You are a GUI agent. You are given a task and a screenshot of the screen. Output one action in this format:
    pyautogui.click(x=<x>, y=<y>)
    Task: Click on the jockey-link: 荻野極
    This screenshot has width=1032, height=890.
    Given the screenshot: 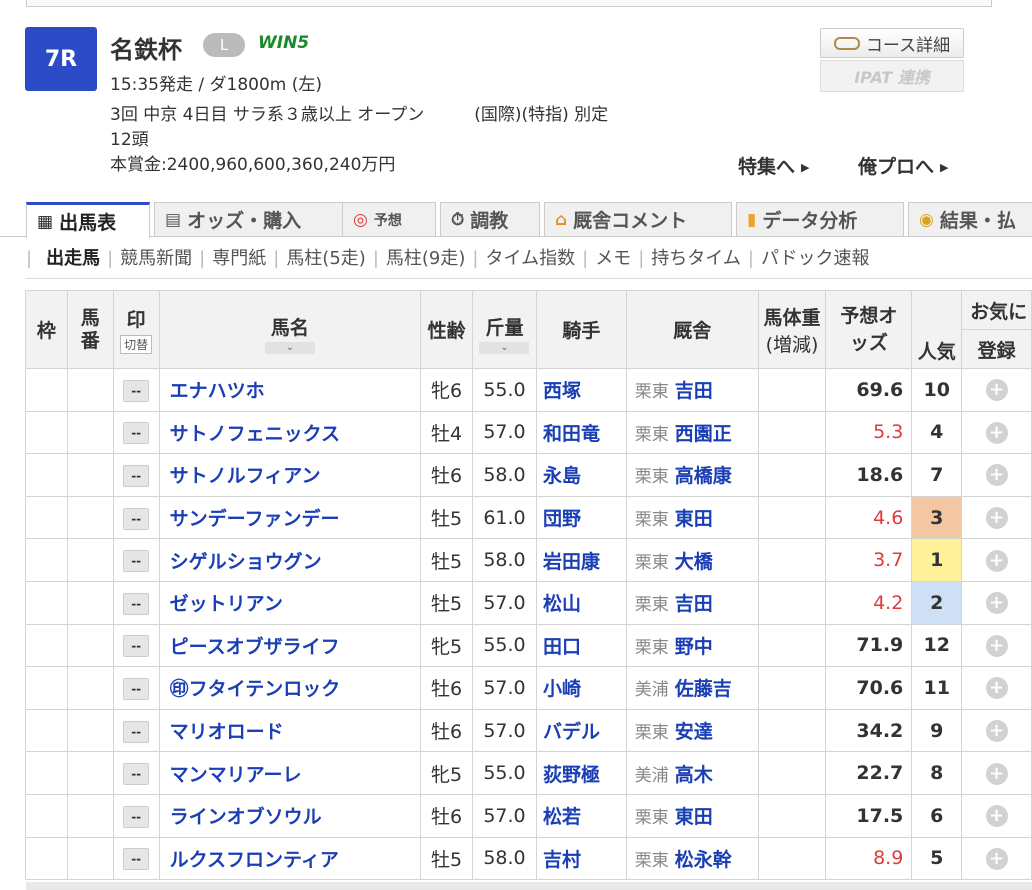 What is the action you would take?
    pyautogui.click(x=581, y=773)
    